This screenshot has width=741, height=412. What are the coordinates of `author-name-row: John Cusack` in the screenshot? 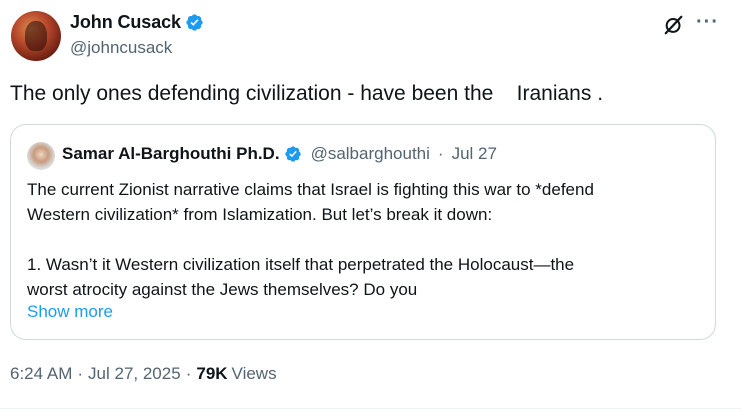 It's located at (137, 22).